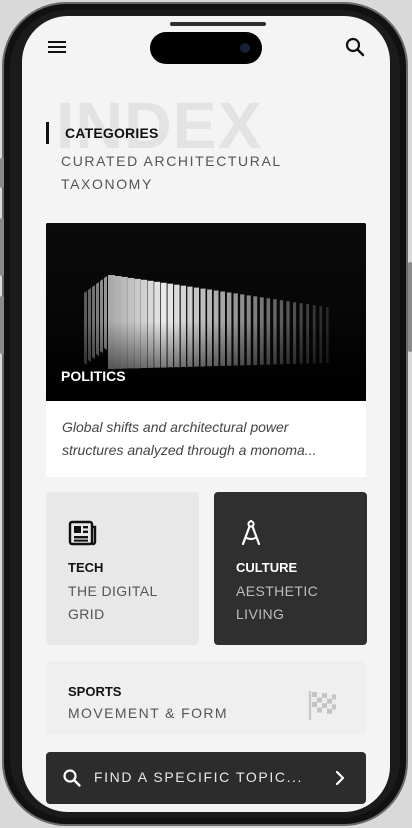 The width and height of the screenshot is (412, 828). Describe the element at coordinates (86, 567) in the screenshot. I see `card-title: TECH` at that location.